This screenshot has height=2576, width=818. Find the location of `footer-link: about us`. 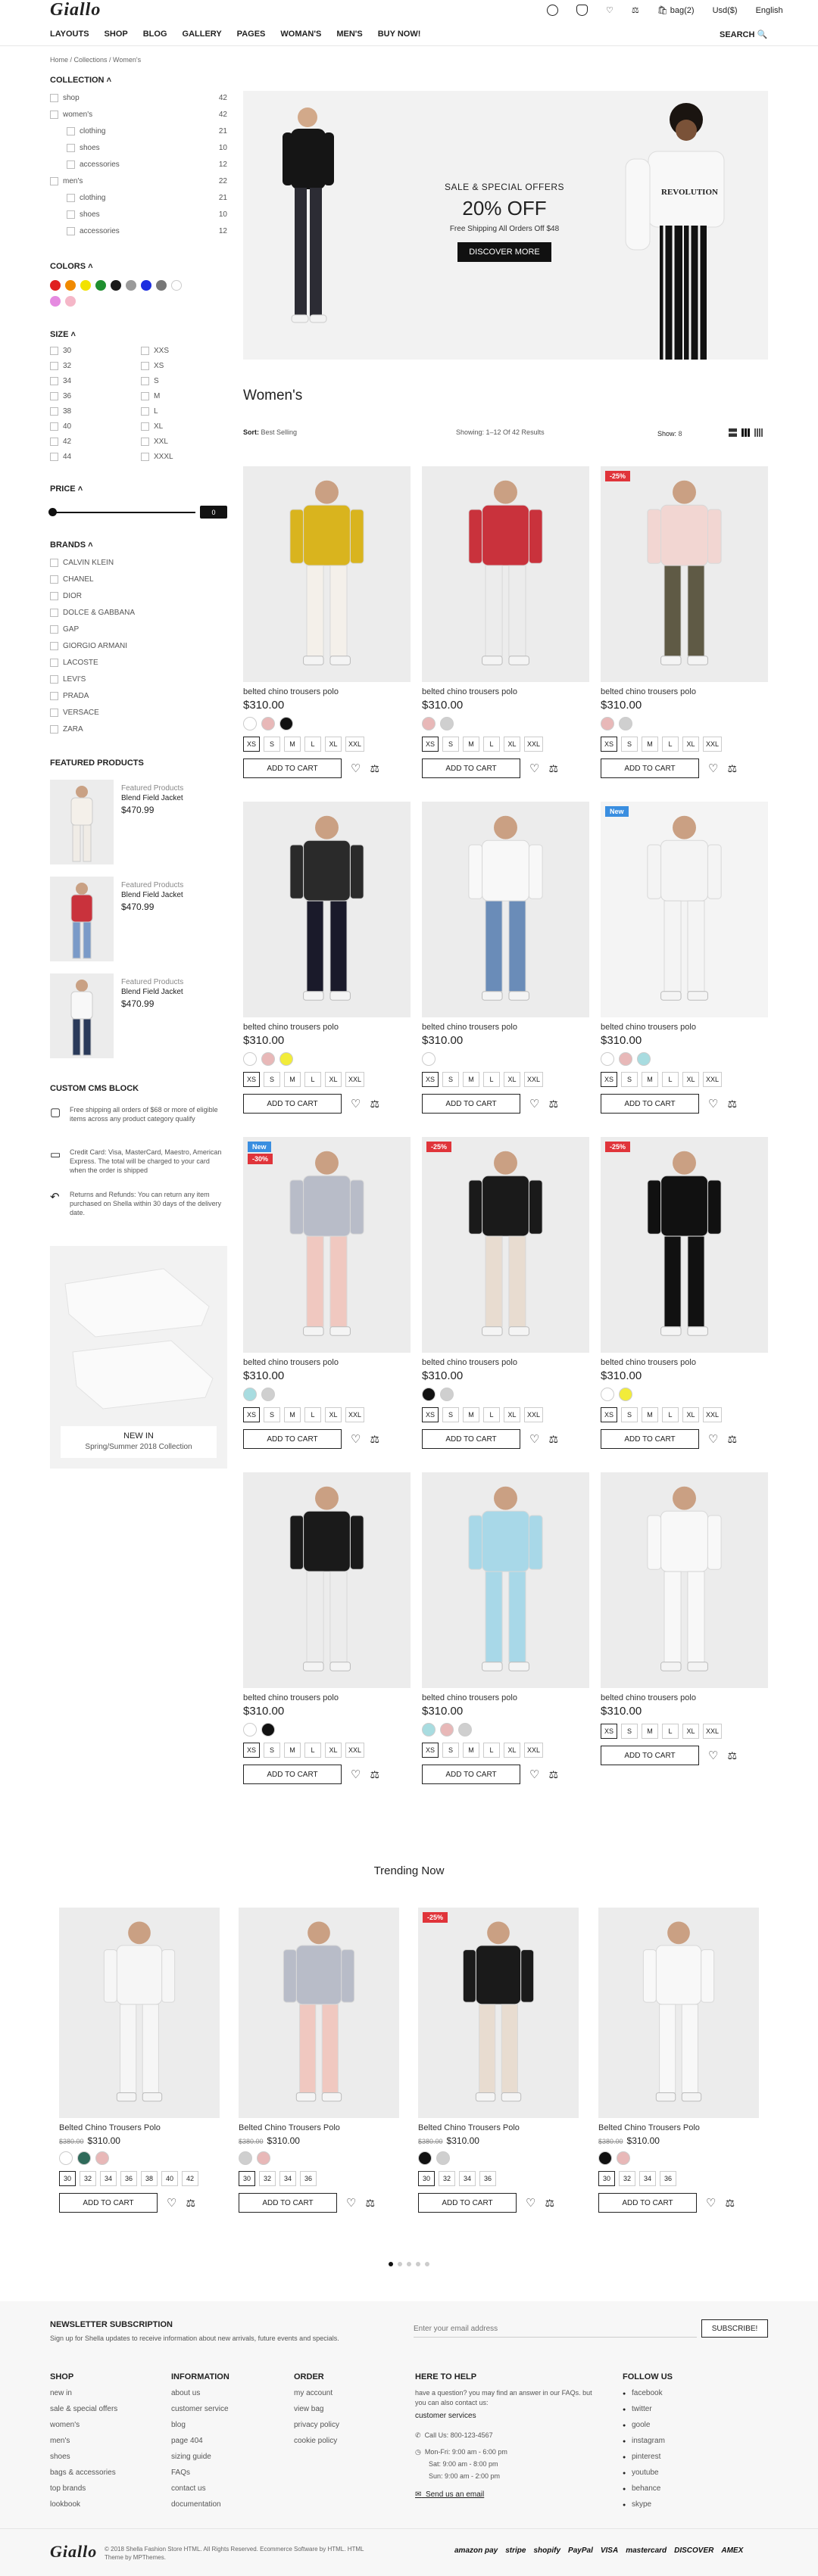

footer-link: about us is located at coordinates (186, 2393).